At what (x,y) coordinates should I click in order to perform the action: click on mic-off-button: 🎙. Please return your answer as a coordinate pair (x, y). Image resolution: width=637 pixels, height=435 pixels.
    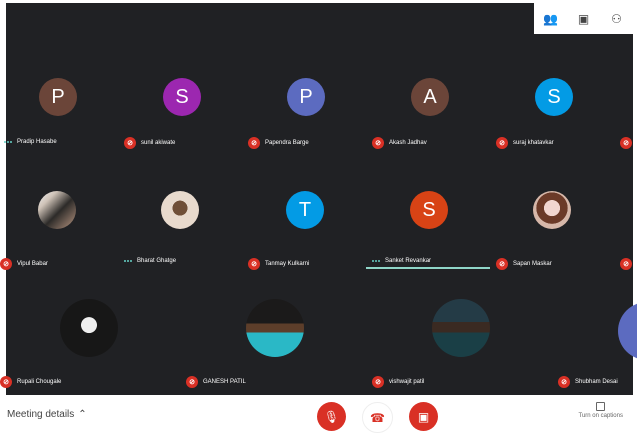
    Looking at the image, I should click on (331, 416).